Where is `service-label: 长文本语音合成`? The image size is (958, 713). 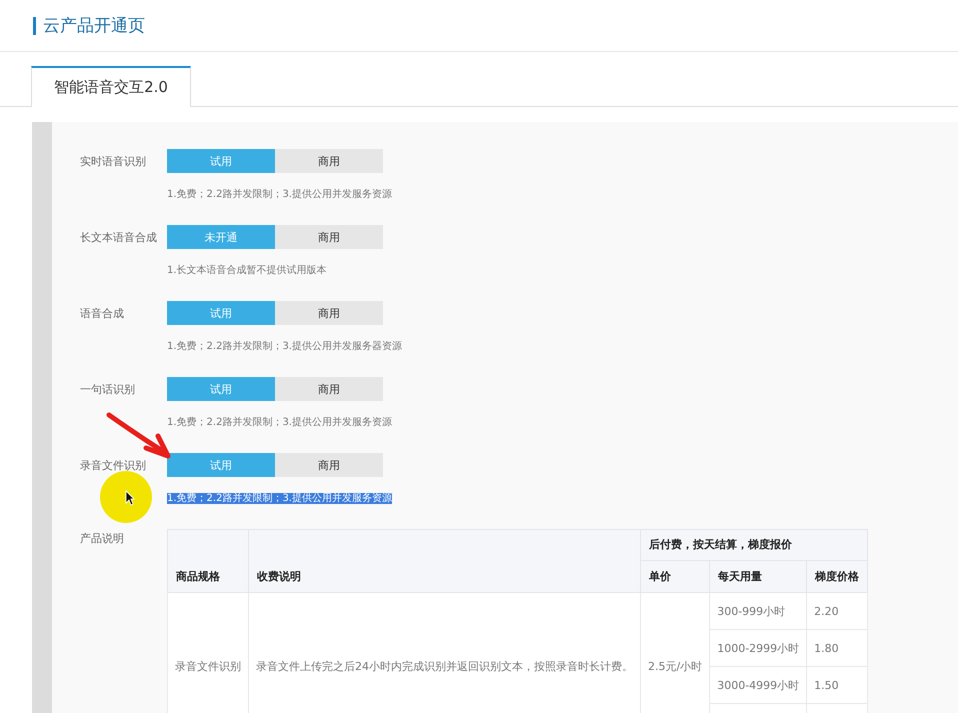
service-label: 长文本语音合成 is located at coordinates (119, 237).